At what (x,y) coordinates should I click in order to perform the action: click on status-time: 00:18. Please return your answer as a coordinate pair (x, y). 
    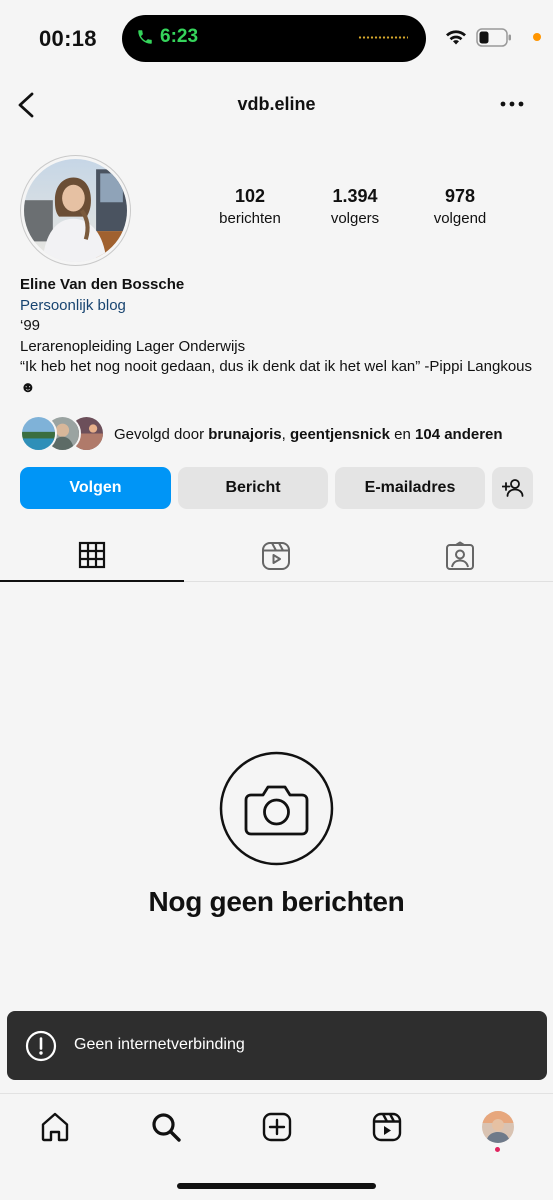
    Looking at the image, I should click on (68, 38).